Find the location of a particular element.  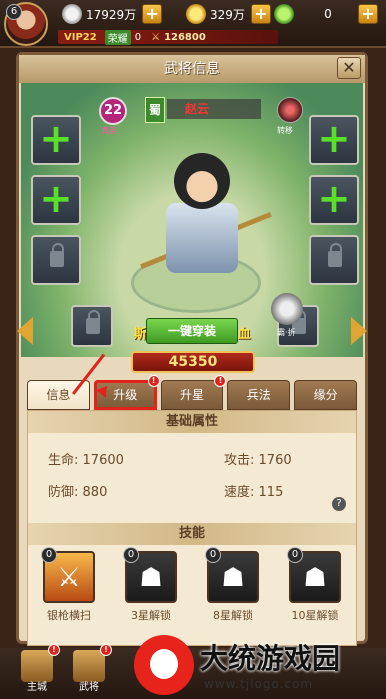

gold-coin-icon is located at coordinates (196, 14).